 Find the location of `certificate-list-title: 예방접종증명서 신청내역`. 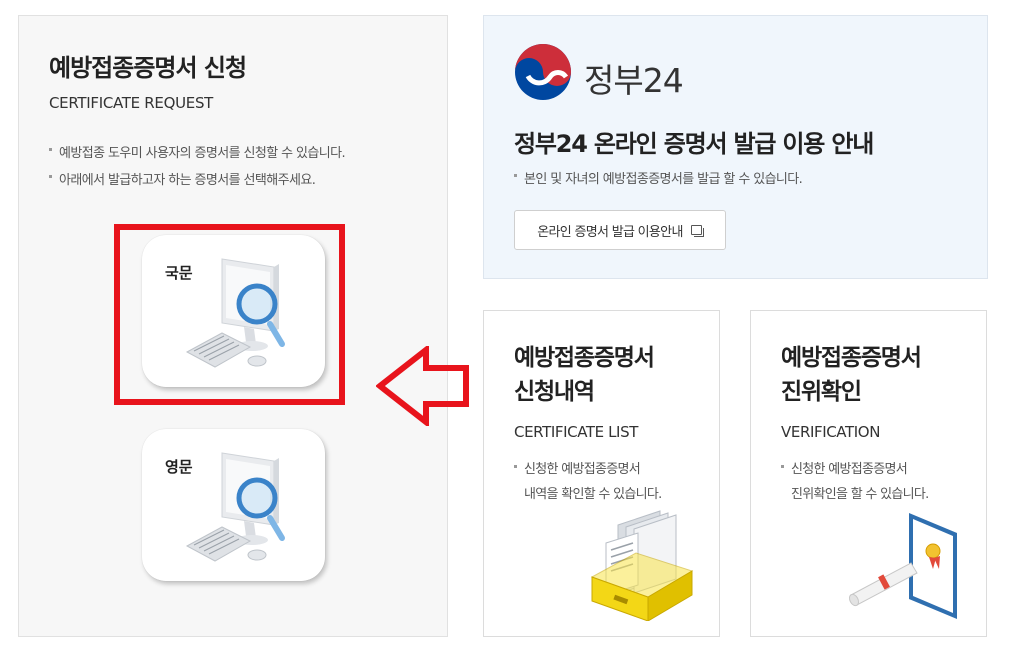

certificate-list-title: 예방접종증명서 신청내역 is located at coordinates (584, 375).